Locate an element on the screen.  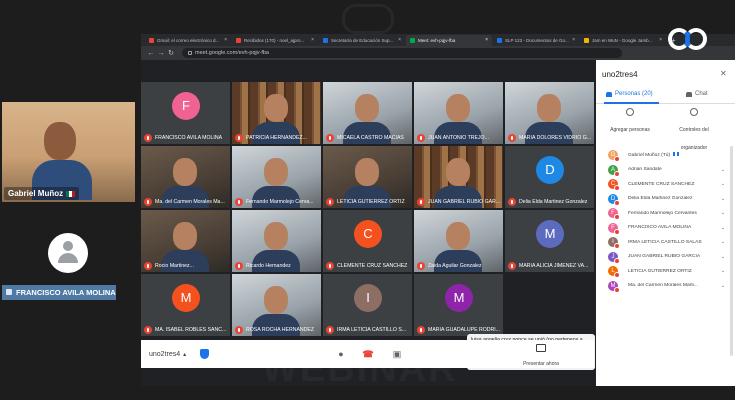
participant-tile: Ricardo Hernandez is located at coordinates (276, 241).